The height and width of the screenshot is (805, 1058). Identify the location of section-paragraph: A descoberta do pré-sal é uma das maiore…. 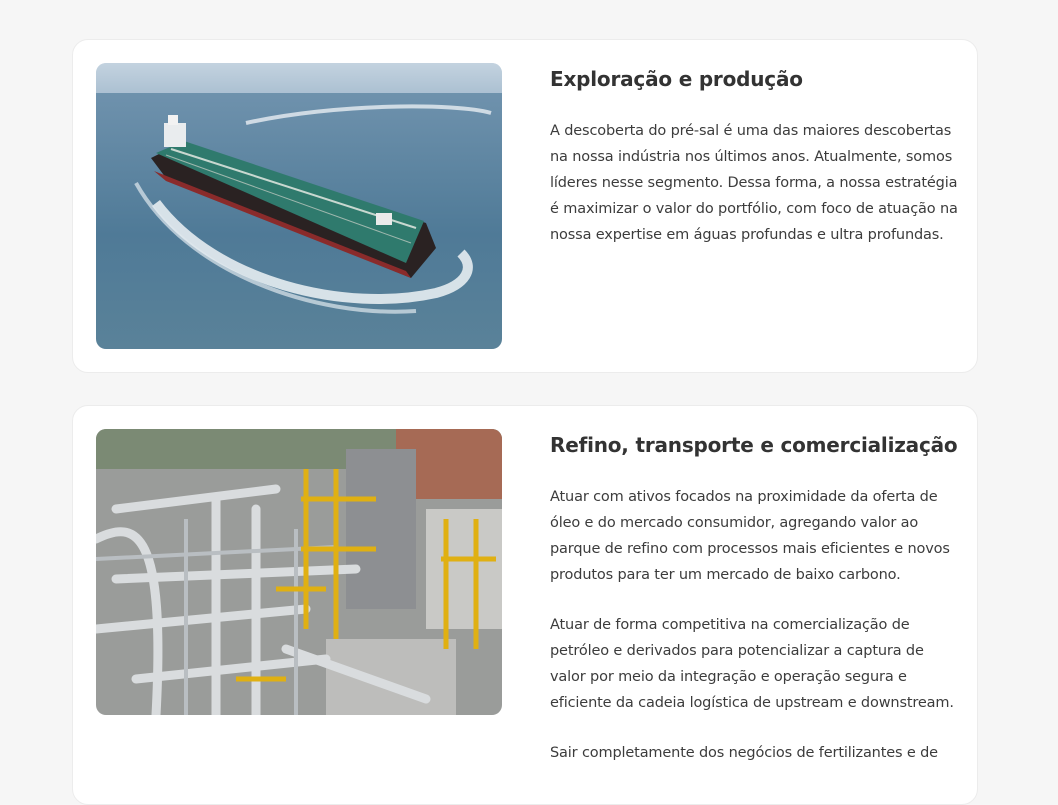
(754, 183).